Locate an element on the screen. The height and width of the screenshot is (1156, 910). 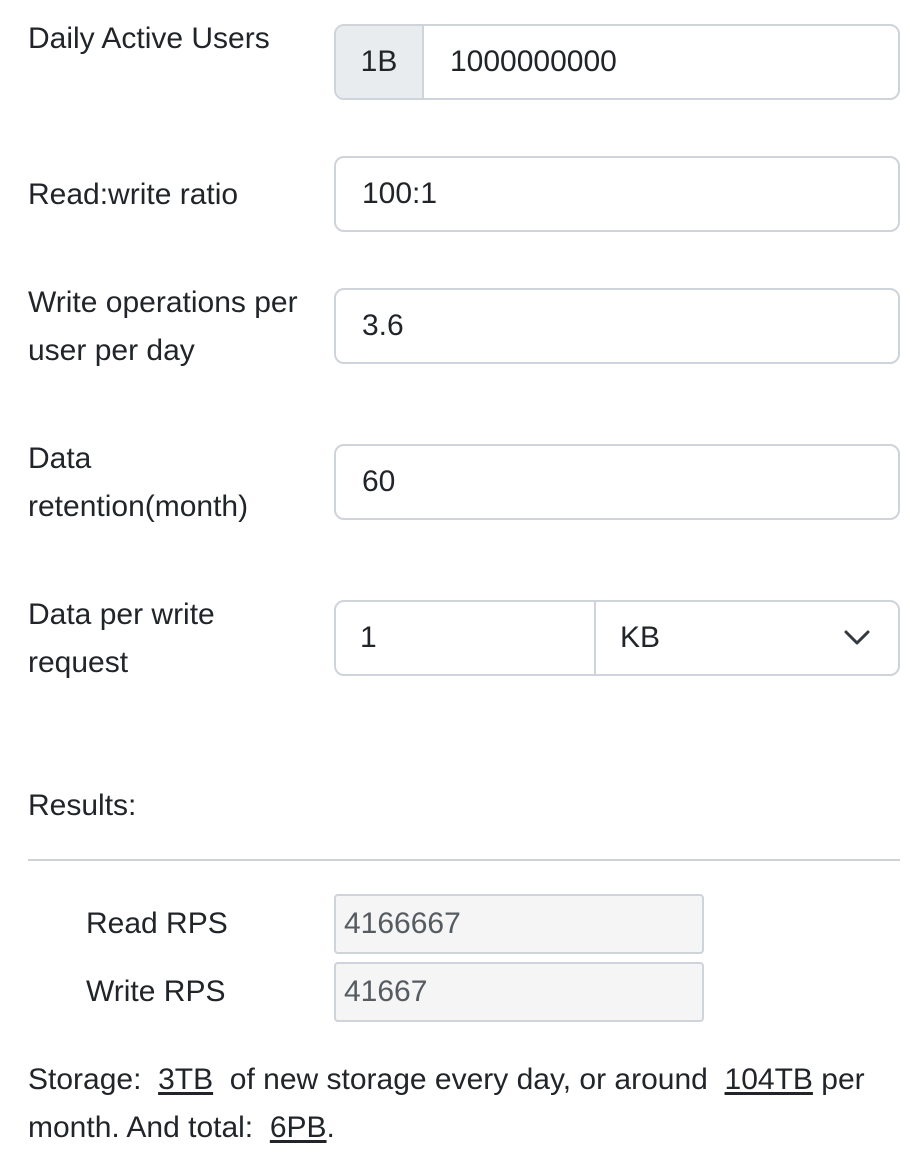
chevron-down-icon is located at coordinates (857, 637).